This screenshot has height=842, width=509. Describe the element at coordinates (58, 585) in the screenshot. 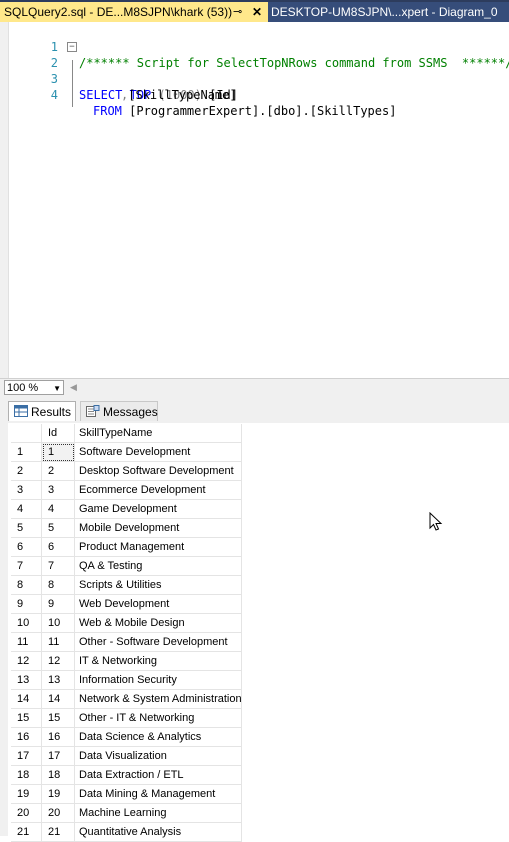

I see `id-cell: 8` at that location.